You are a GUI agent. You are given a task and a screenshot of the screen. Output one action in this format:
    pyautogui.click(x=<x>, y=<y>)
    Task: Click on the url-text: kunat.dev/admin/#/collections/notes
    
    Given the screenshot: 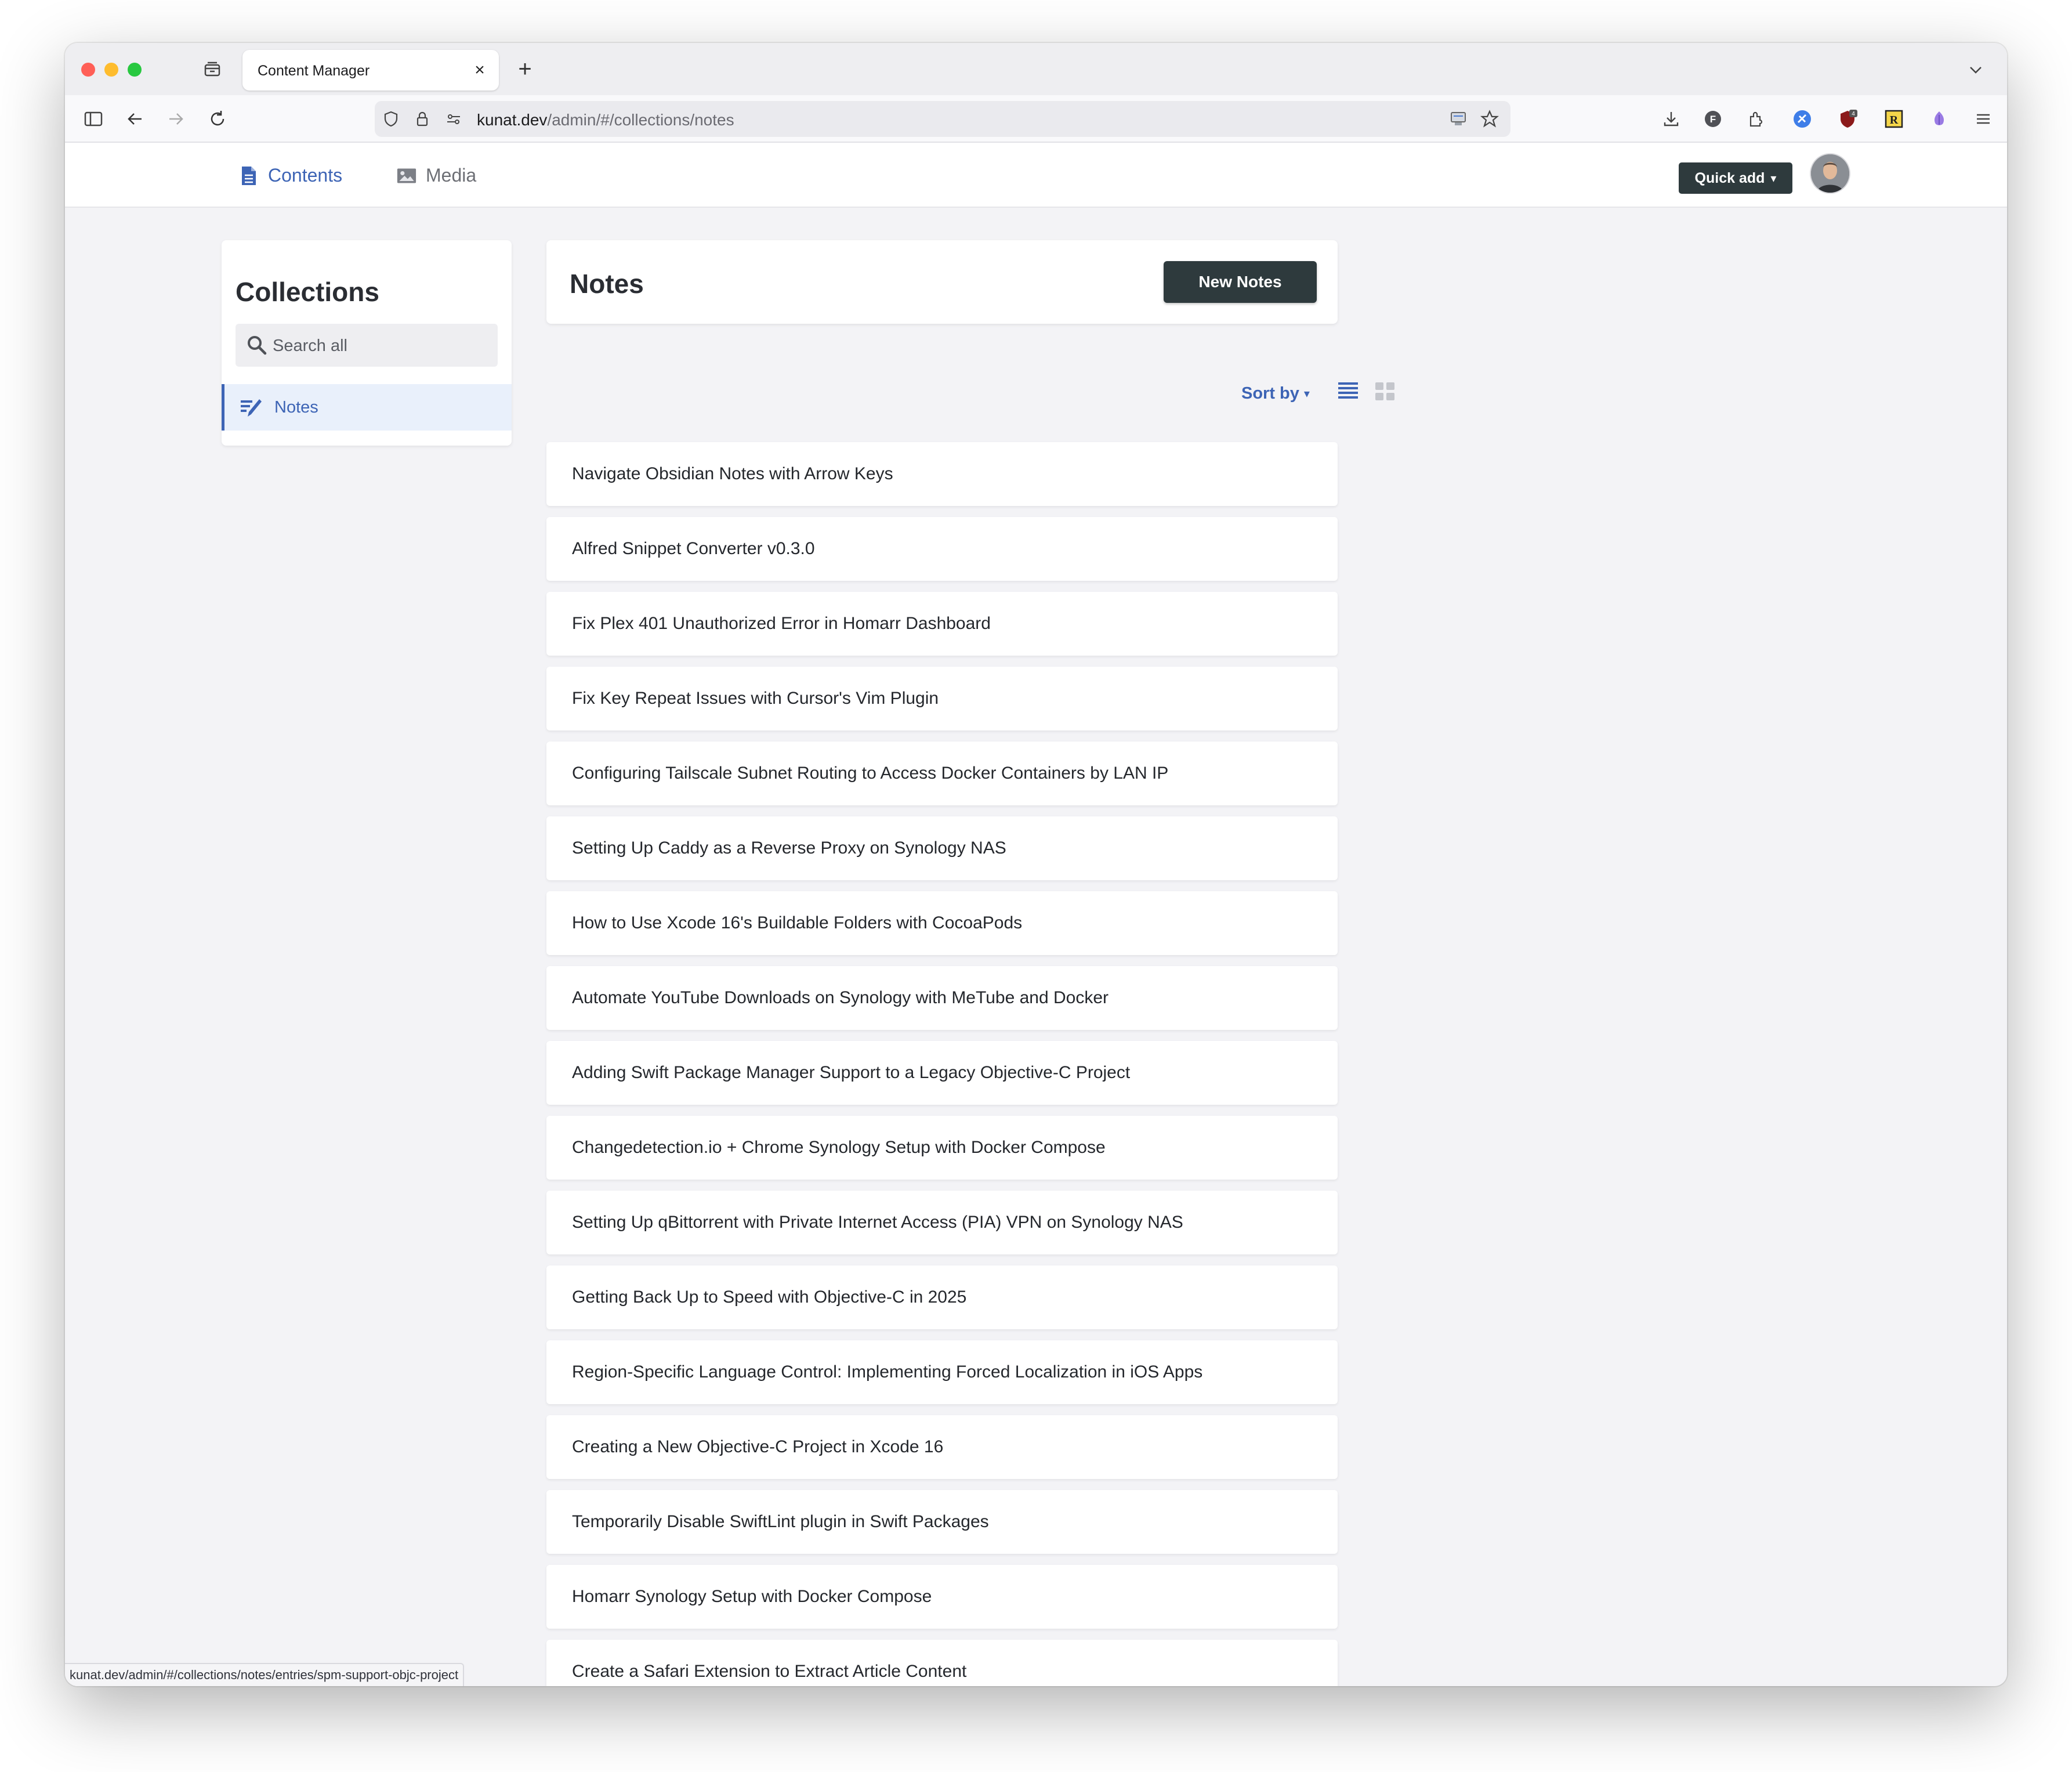 What is the action you would take?
    pyautogui.click(x=605, y=120)
    